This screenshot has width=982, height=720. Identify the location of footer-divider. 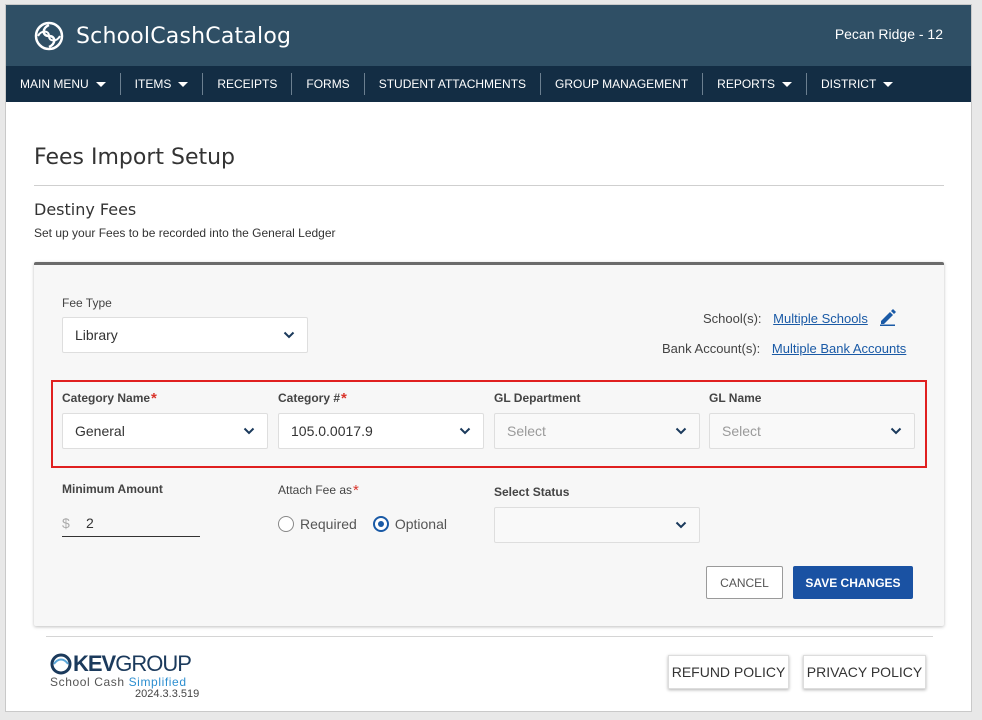
(489, 636).